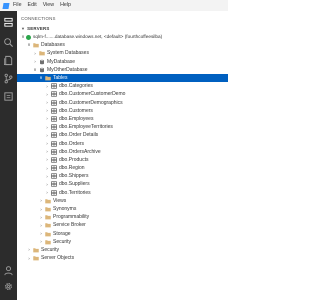 This screenshot has width=320, height=300. Describe the element at coordinates (62, 241) in the screenshot. I see `tree-node-label: Security` at that location.